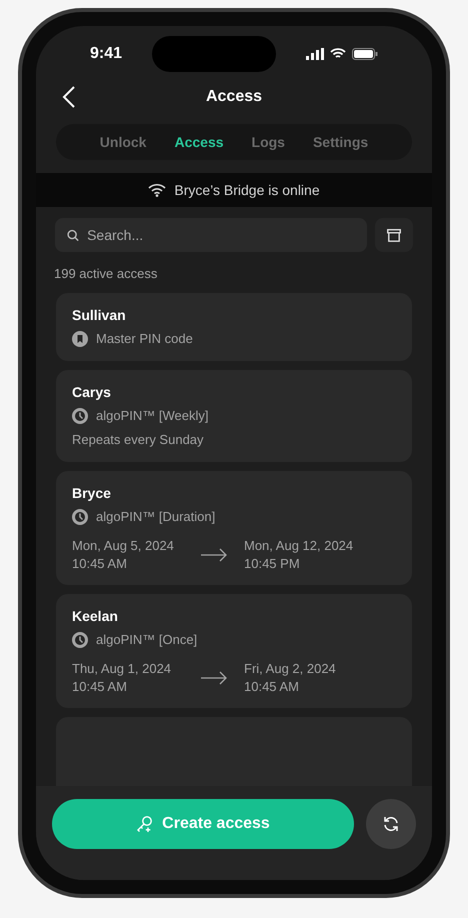 Image resolution: width=468 pixels, height=918 pixels. What do you see at coordinates (299, 545) in the screenshot?
I see `end-date: Mon, Aug 12, 2024` at bounding box center [299, 545].